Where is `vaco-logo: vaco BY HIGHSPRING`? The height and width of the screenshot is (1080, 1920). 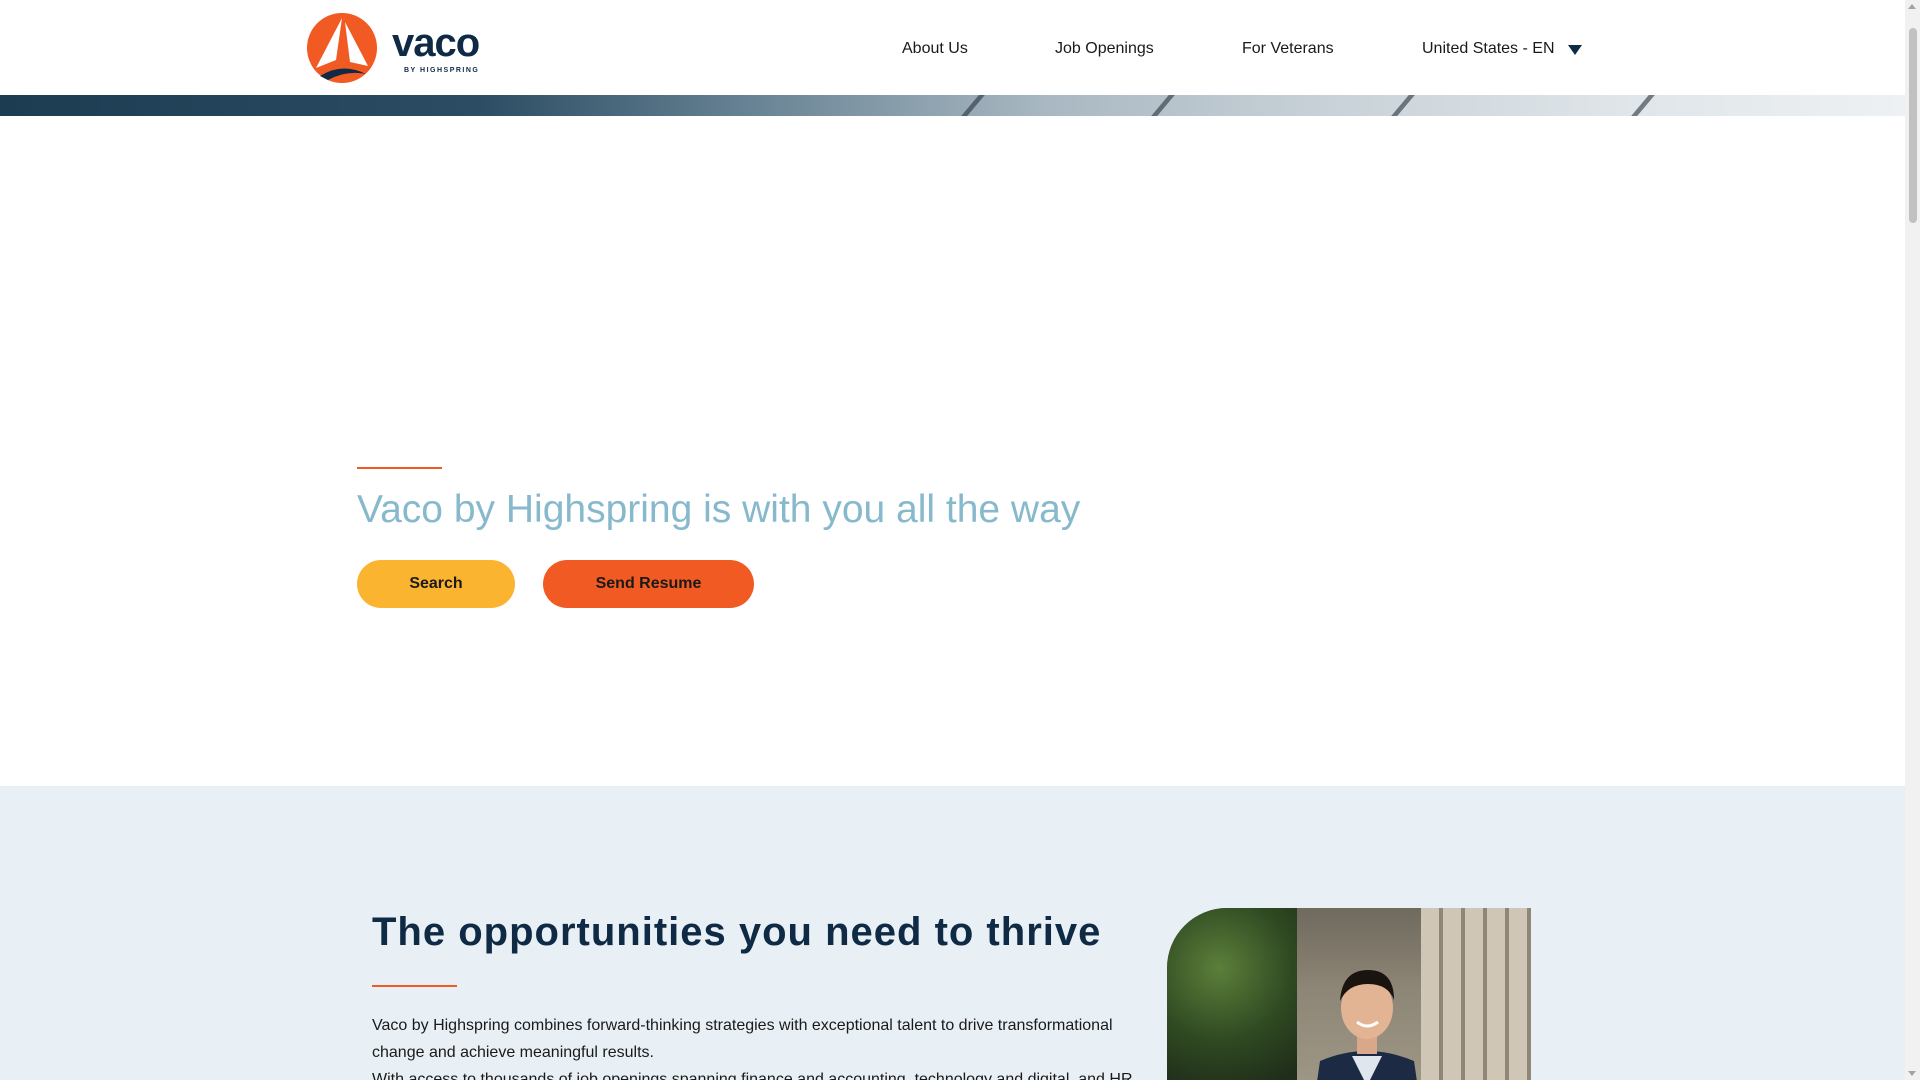
vaco-logo: vaco BY HIGHSPRING is located at coordinates (396, 48).